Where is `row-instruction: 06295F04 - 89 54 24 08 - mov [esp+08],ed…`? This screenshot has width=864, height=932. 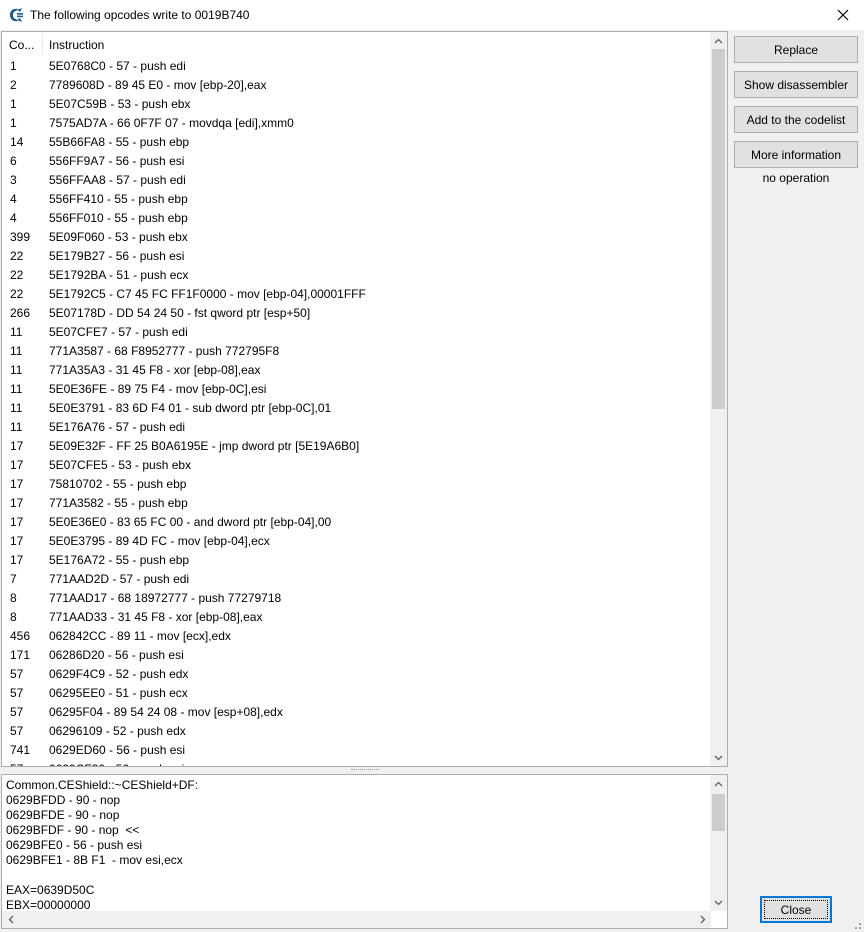 row-instruction: 06295F04 - 89 54 24 08 - mov [esp+08],ed… is located at coordinates (166, 712).